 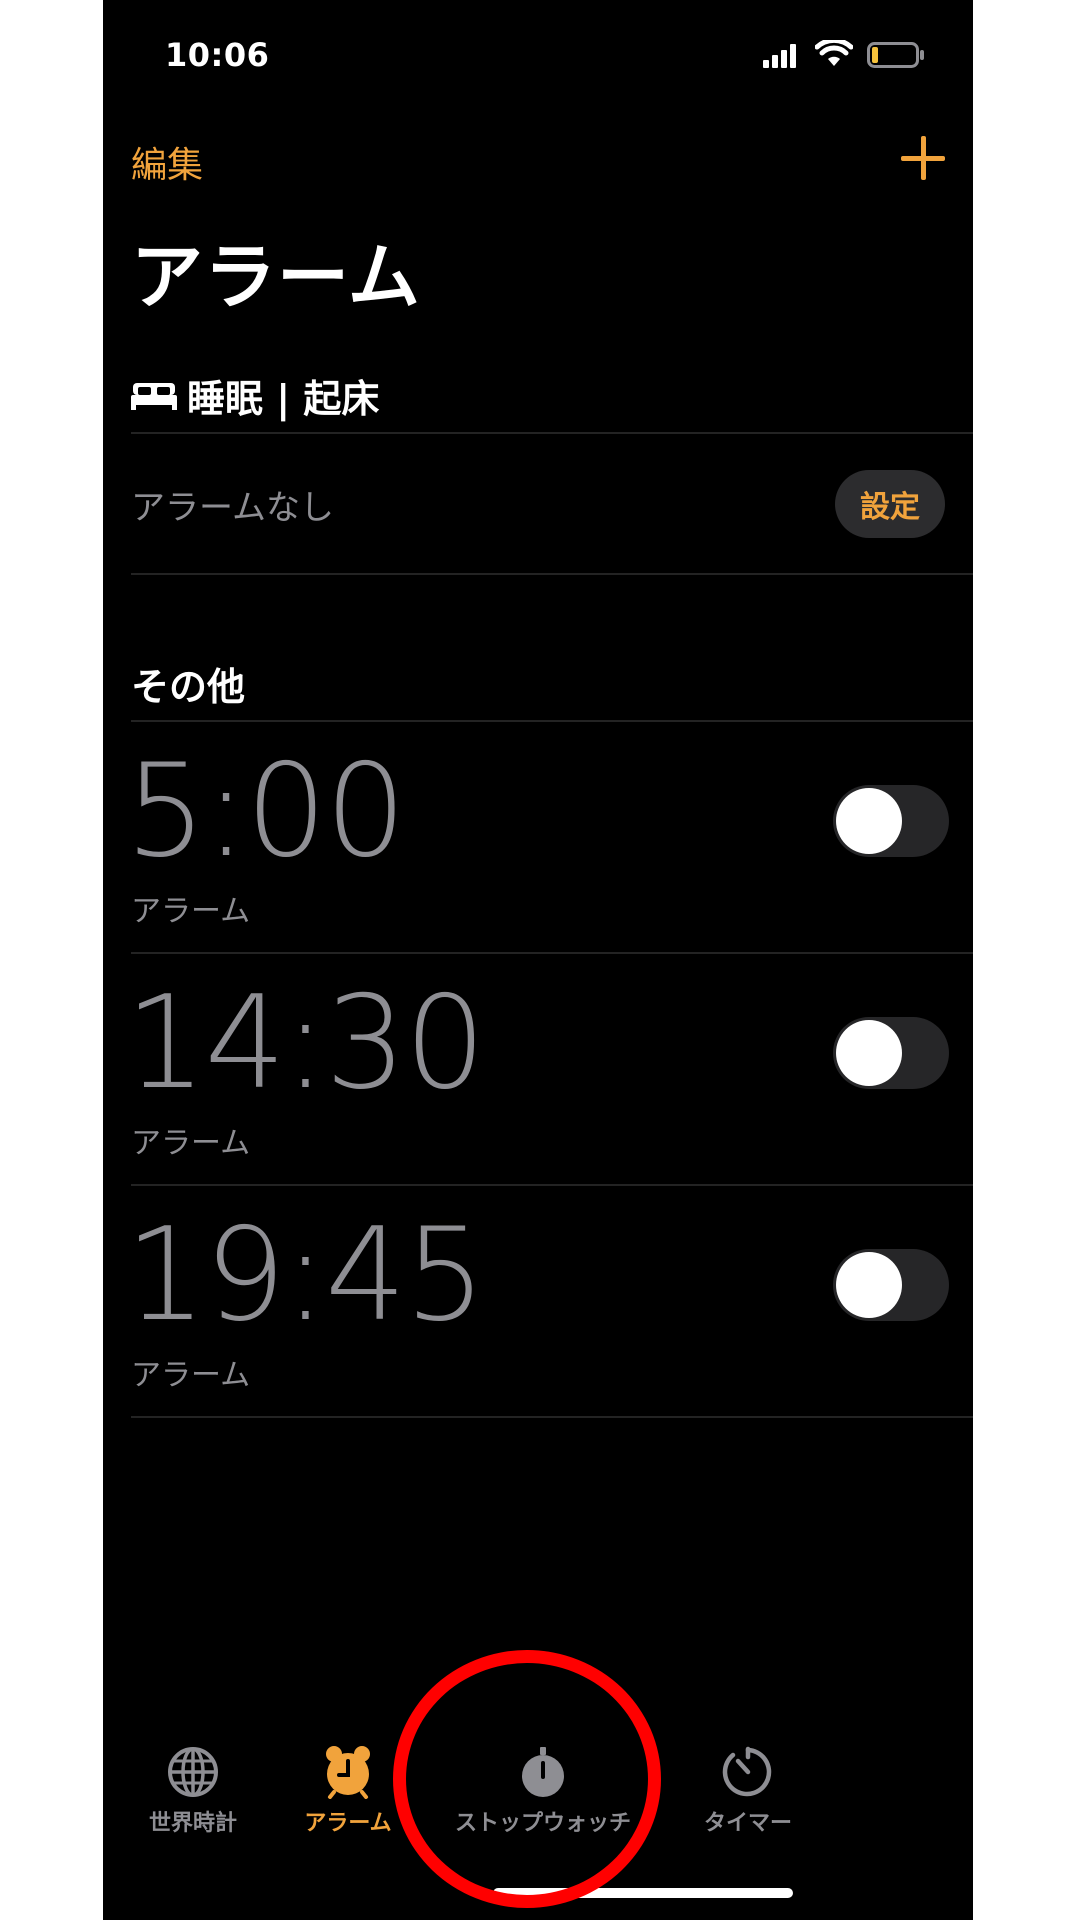 I want to click on no-alarm-text: アラームなし, so click(x=232, y=508).